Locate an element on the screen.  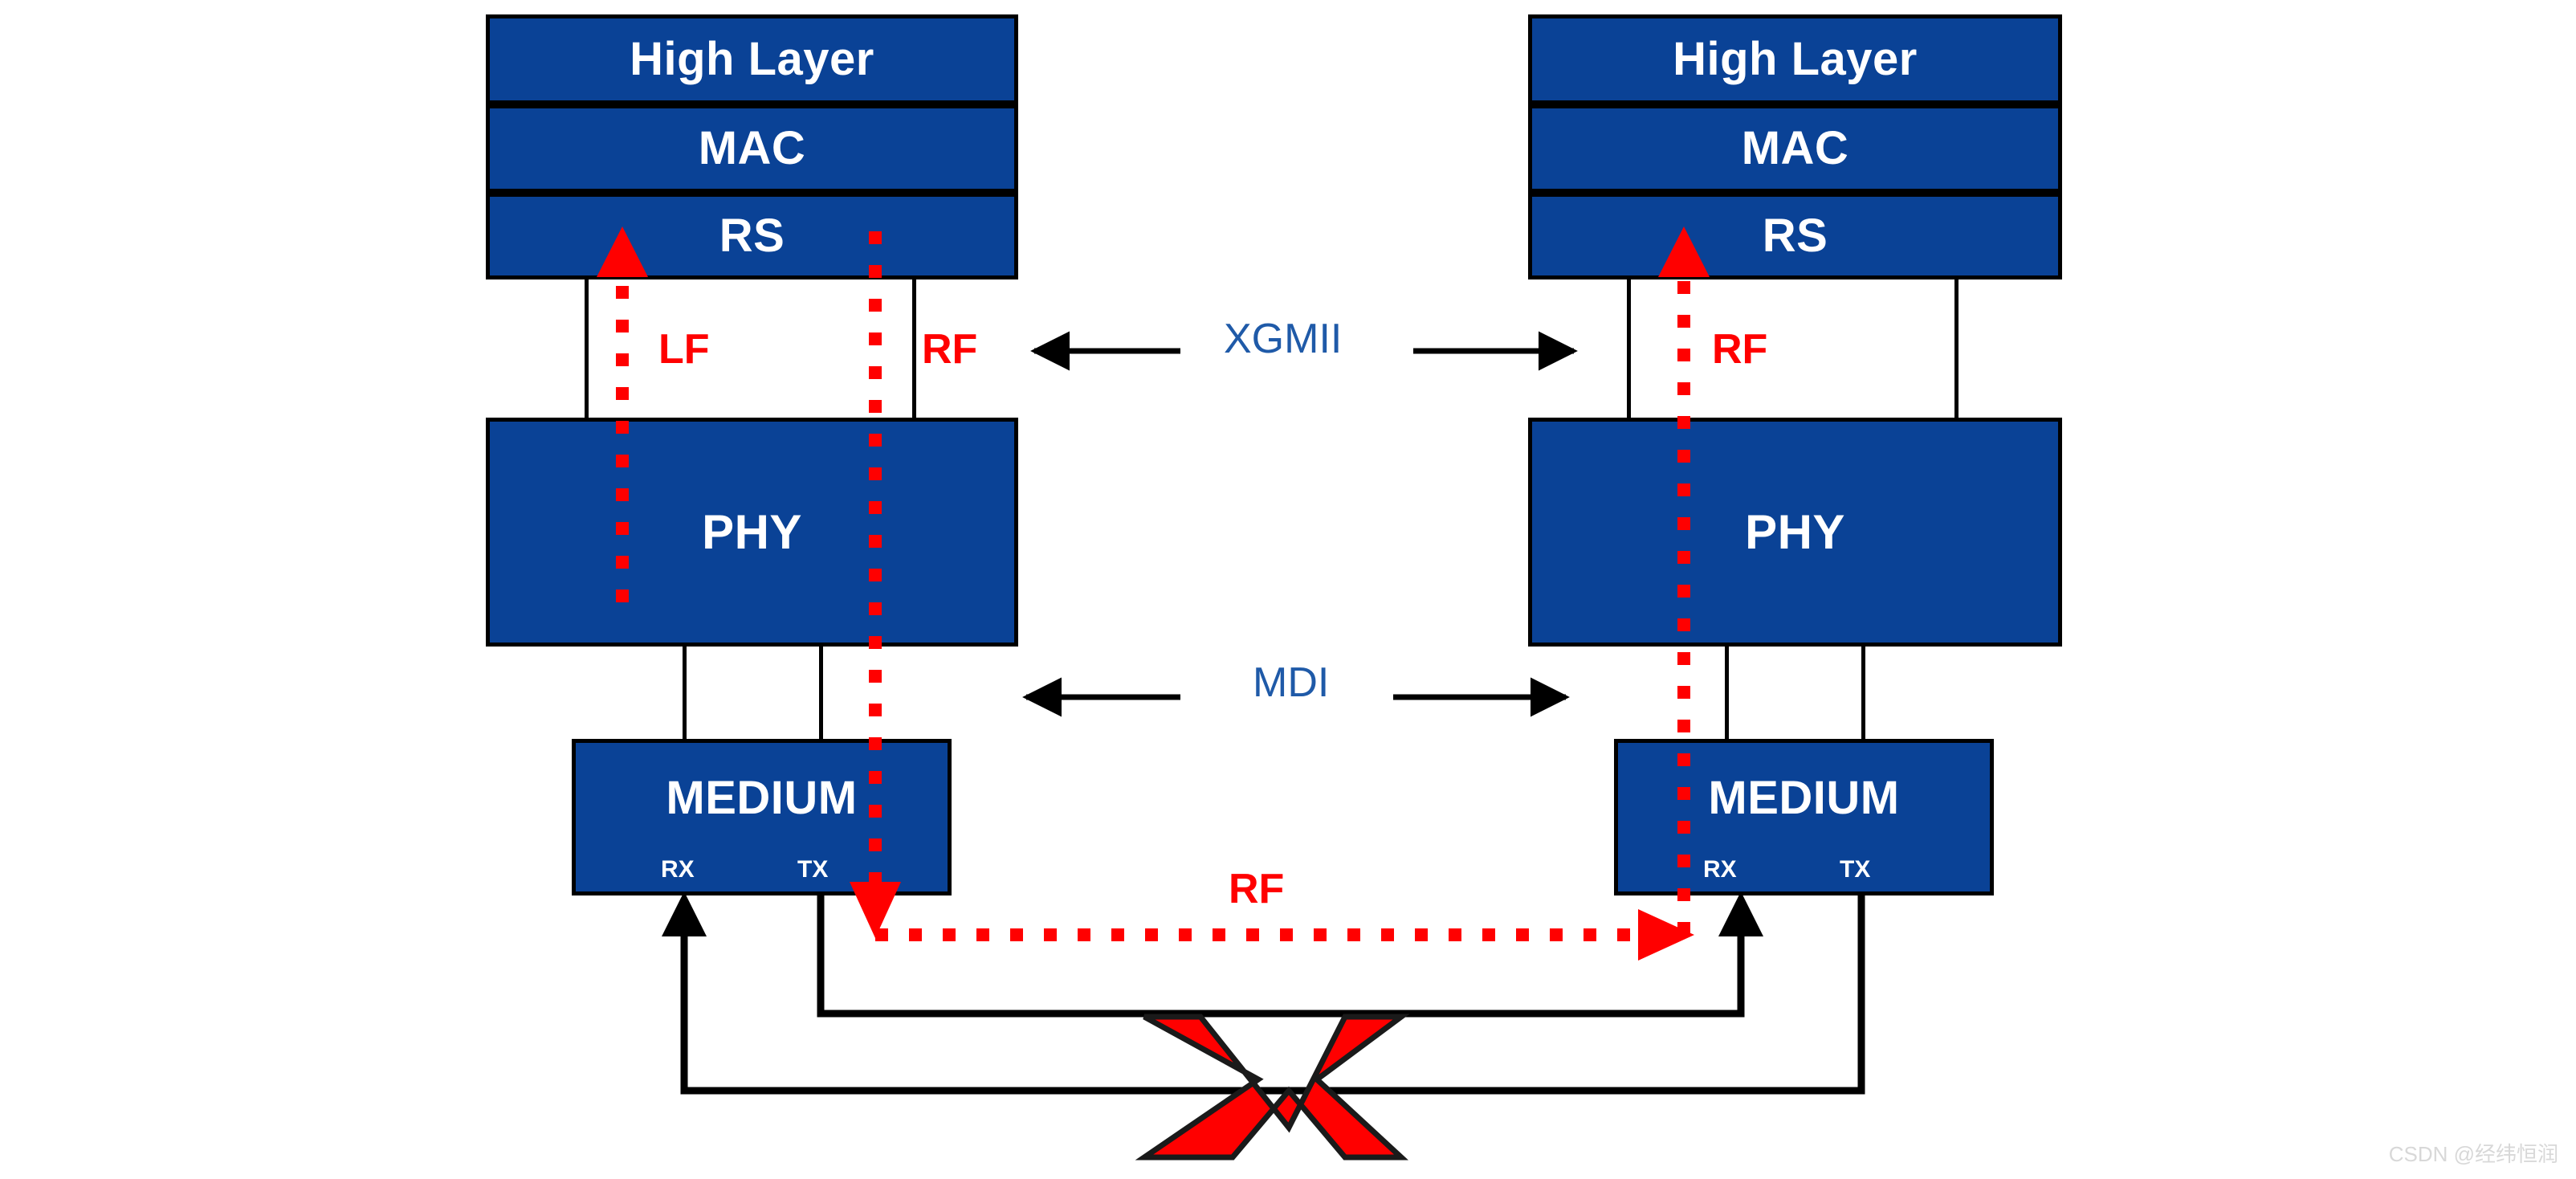
right-rs-box: RS is located at coordinates (1795, 236).